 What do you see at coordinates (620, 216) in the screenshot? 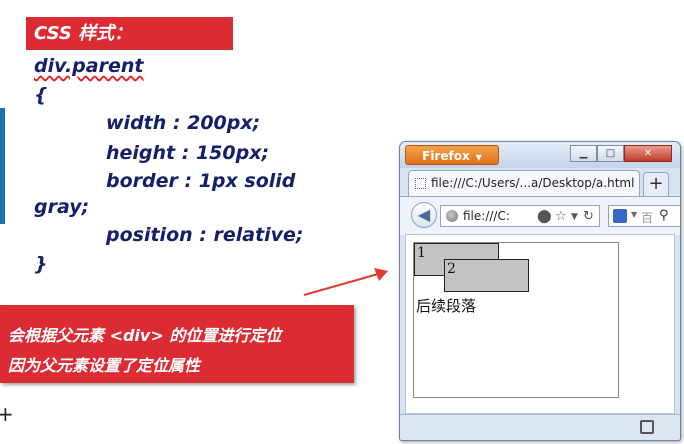
I see `search-engine-icon` at bounding box center [620, 216].